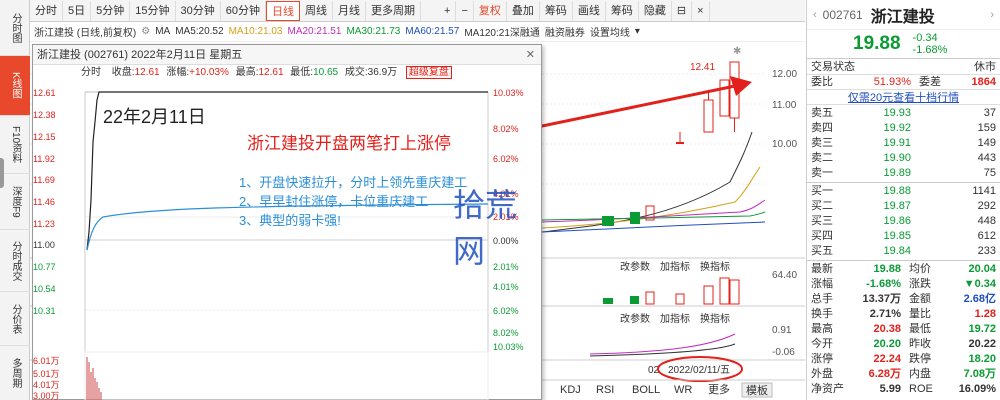  Describe the element at coordinates (920, 299) in the screenshot. I see `stat-label: 金额` at that location.